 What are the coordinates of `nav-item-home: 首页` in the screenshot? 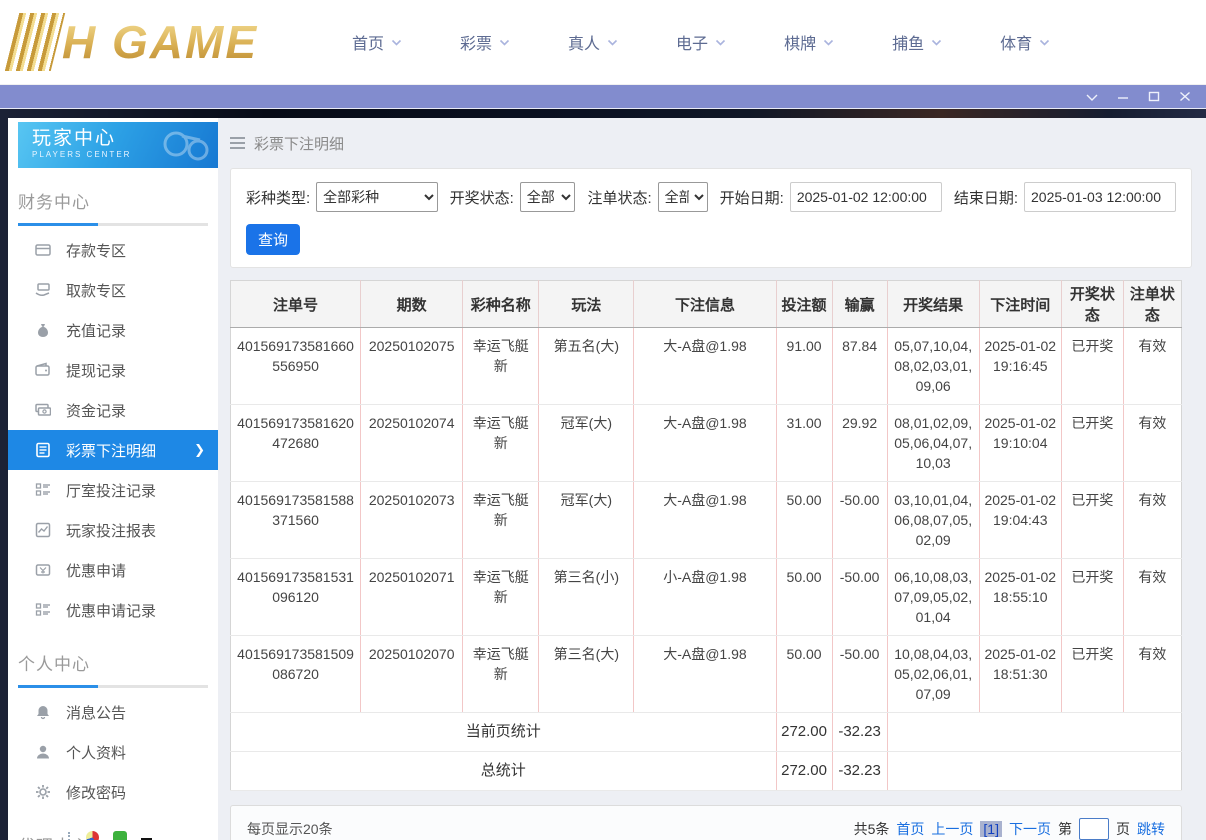 It's located at (377, 42).